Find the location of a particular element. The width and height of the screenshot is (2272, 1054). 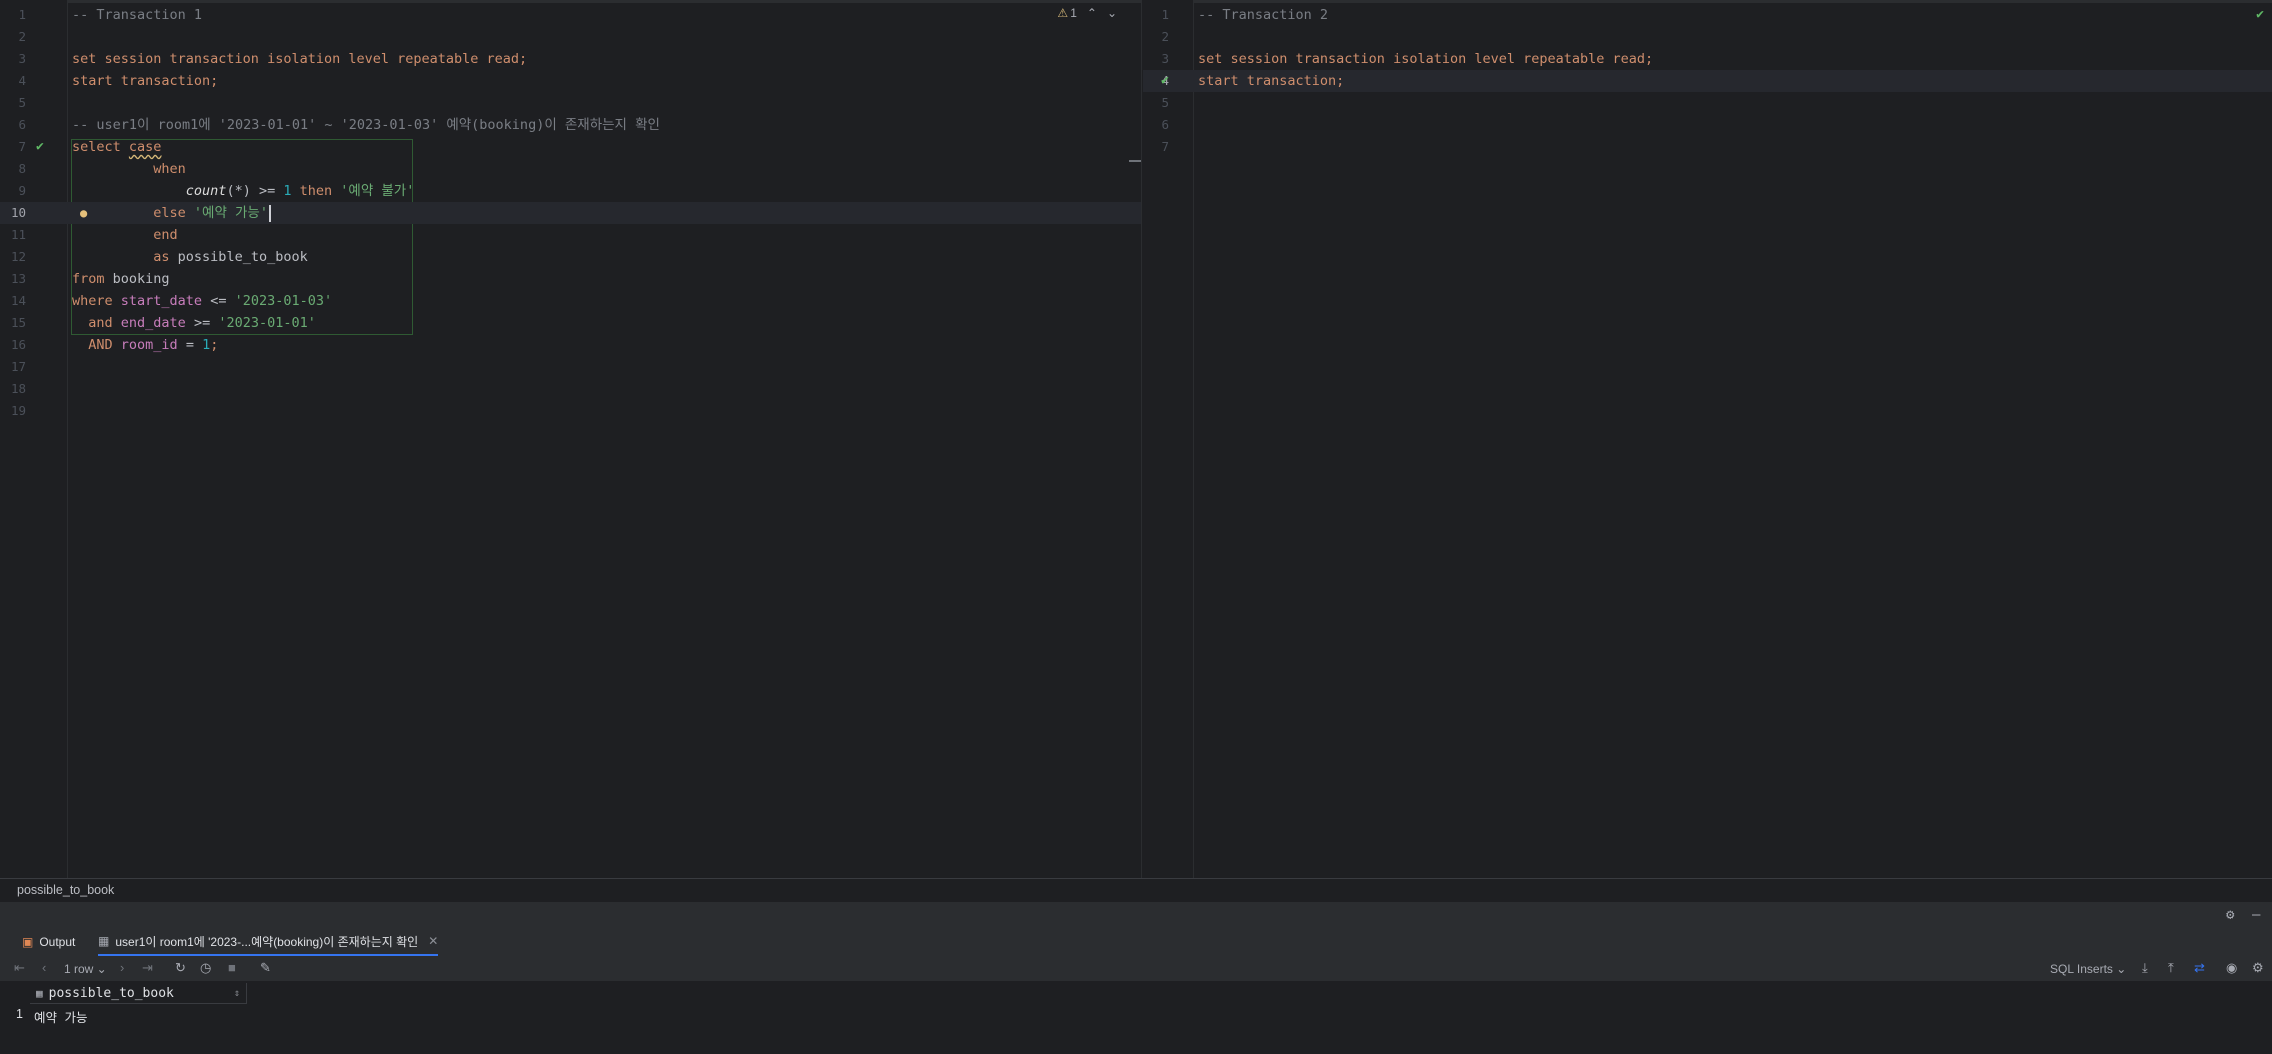

code-line: 13 from booking is located at coordinates (570, 279).